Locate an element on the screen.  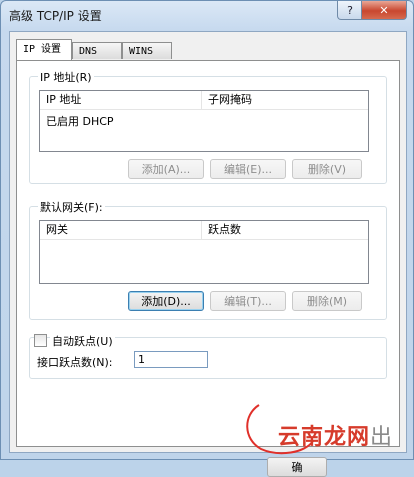
title-bar: 高级 TCP/IP 设置 ? ✕ is located at coordinates (207, 16).